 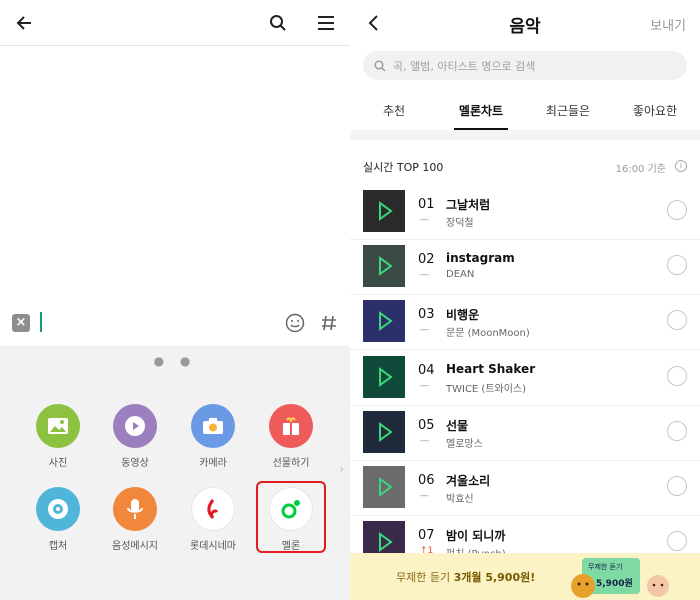 What do you see at coordinates (525, 267) in the screenshot?
I see `song-row: 02 — instagram DEAN` at bounding box center [525, 267].